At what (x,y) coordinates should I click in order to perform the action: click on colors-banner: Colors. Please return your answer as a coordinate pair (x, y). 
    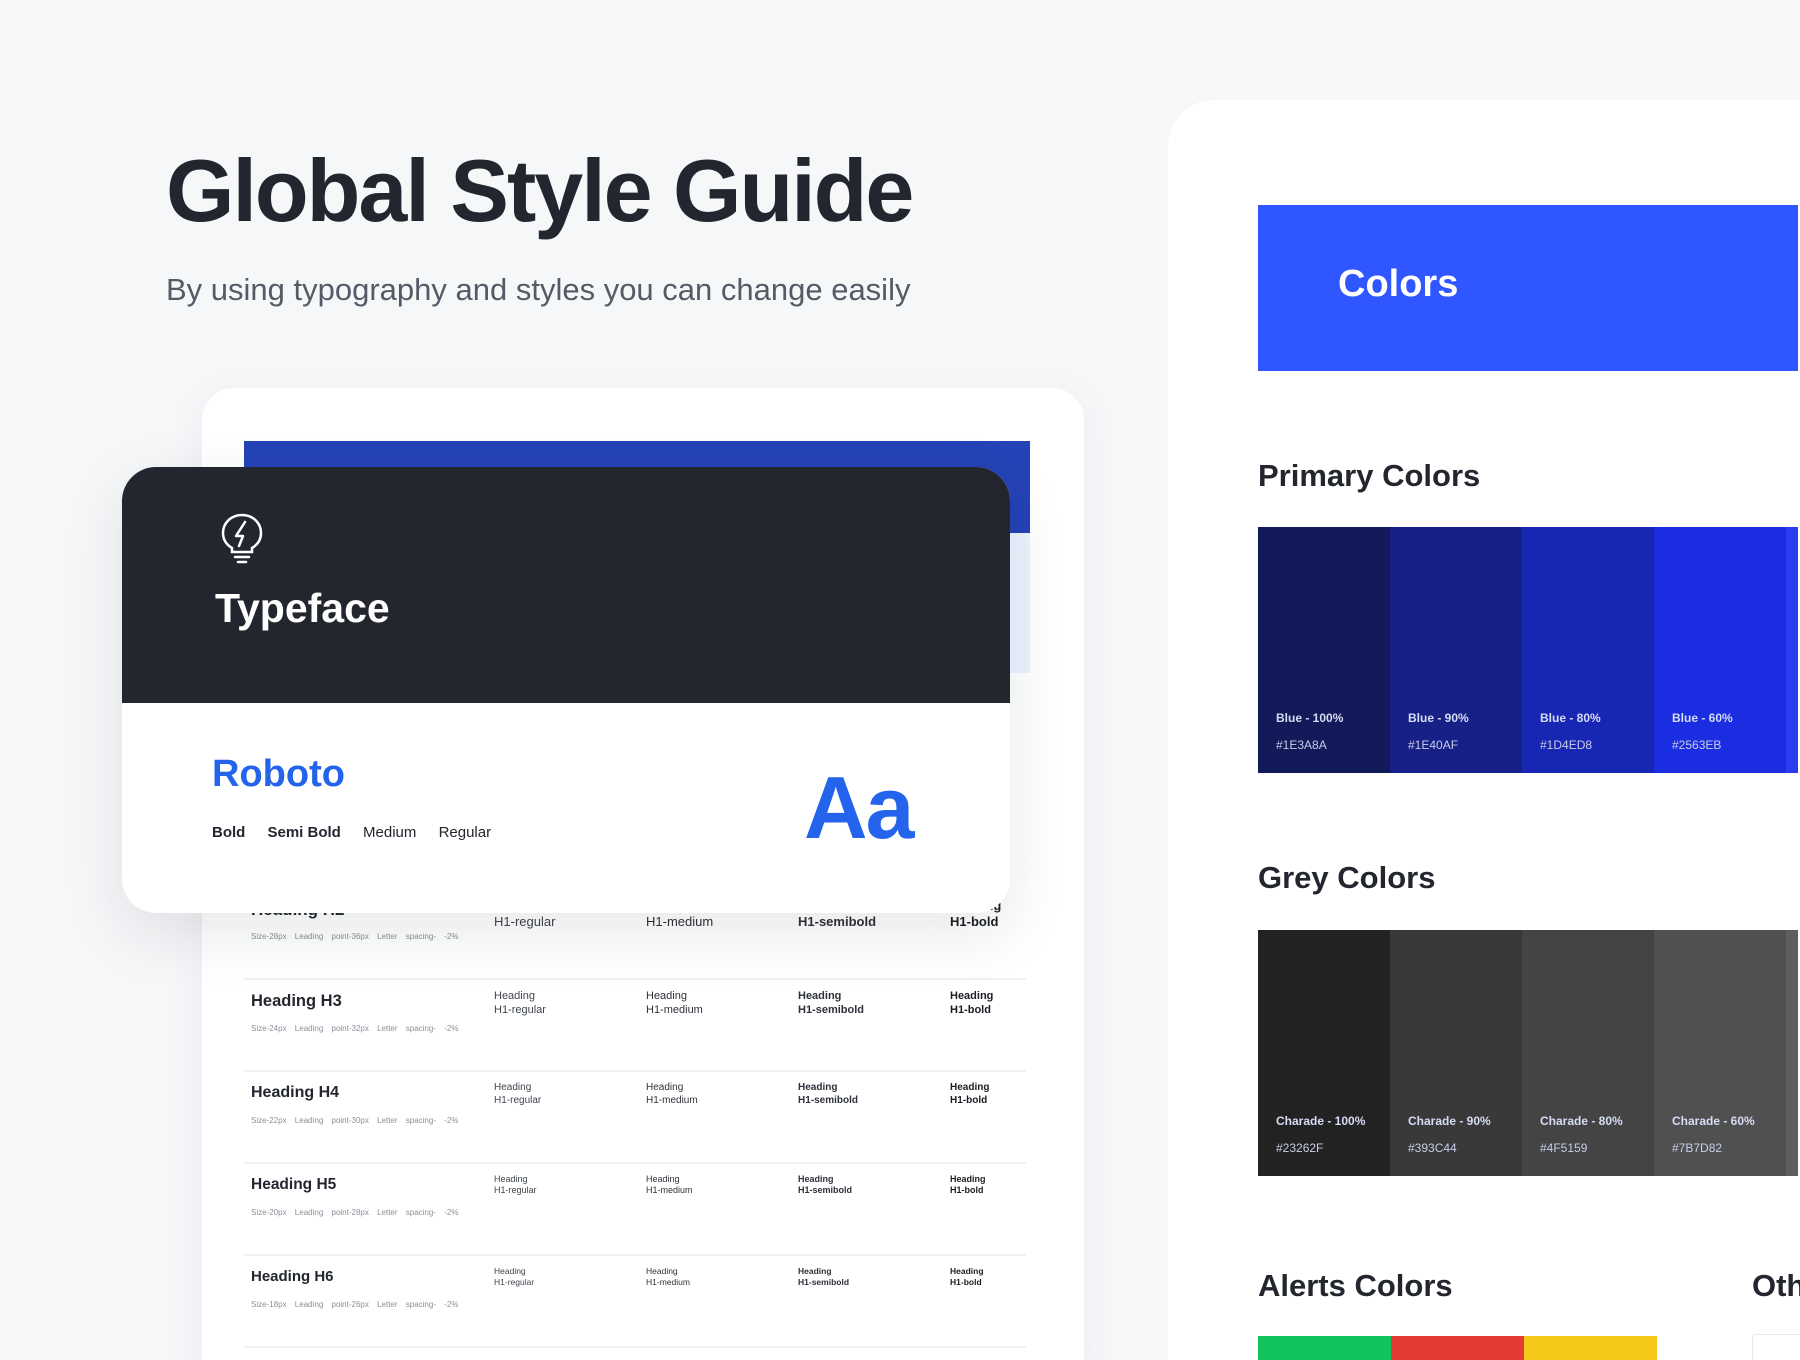
    Looking at the image, I should click on (1528, 288).